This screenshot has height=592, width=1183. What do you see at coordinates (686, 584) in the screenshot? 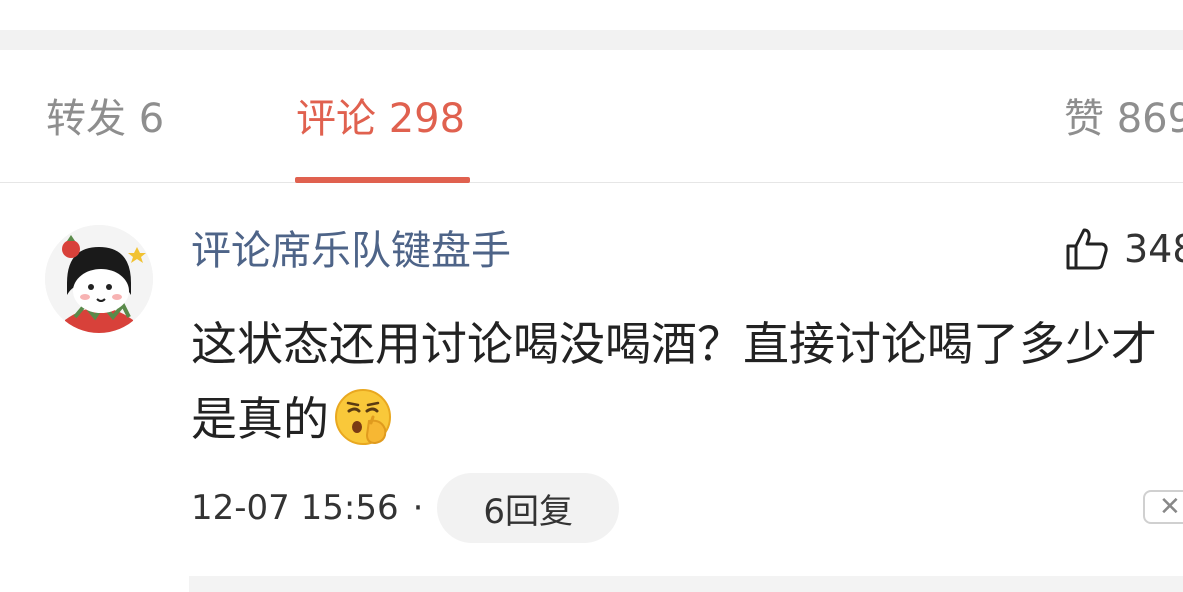
I see `replies-preview-box` at bounding box center [686, 584].